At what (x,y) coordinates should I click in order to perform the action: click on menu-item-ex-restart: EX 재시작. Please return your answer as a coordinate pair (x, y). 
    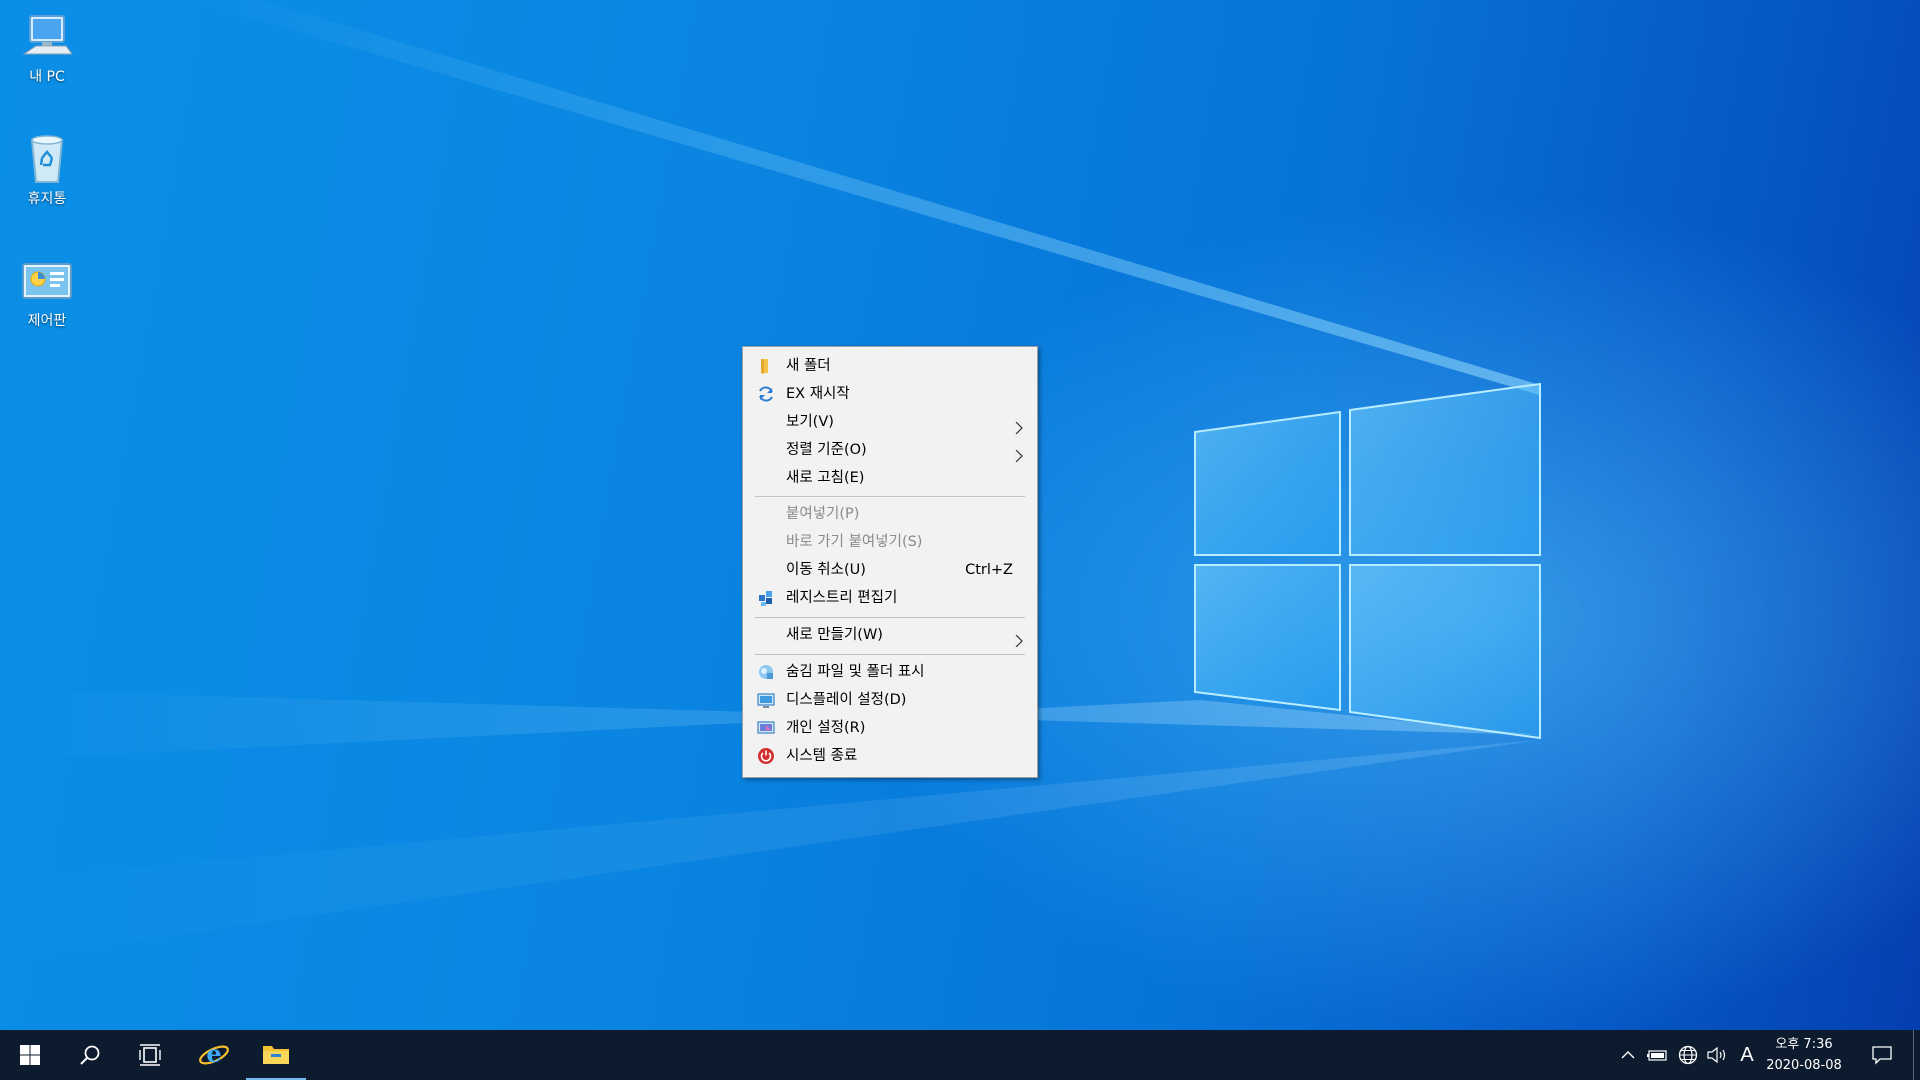
    Looking at the image, I should click on (890, 394).